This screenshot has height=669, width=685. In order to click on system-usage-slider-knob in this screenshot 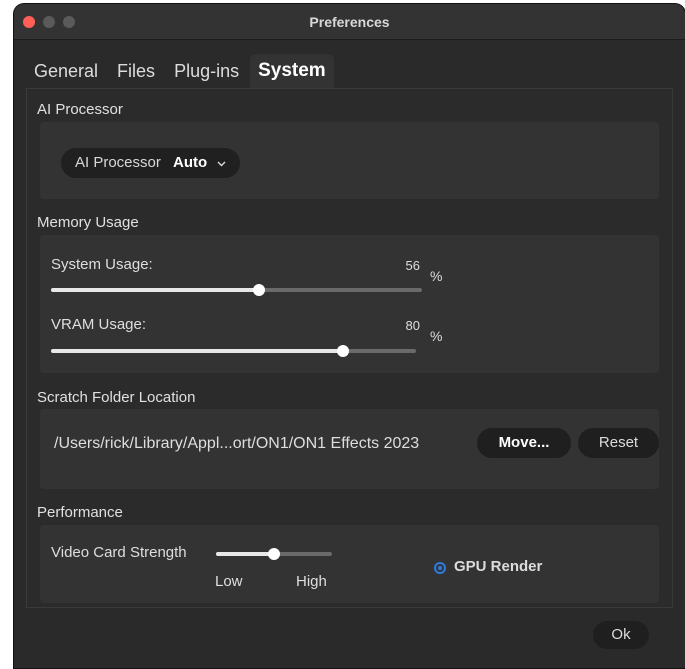, I will do `click(258, 290)`.